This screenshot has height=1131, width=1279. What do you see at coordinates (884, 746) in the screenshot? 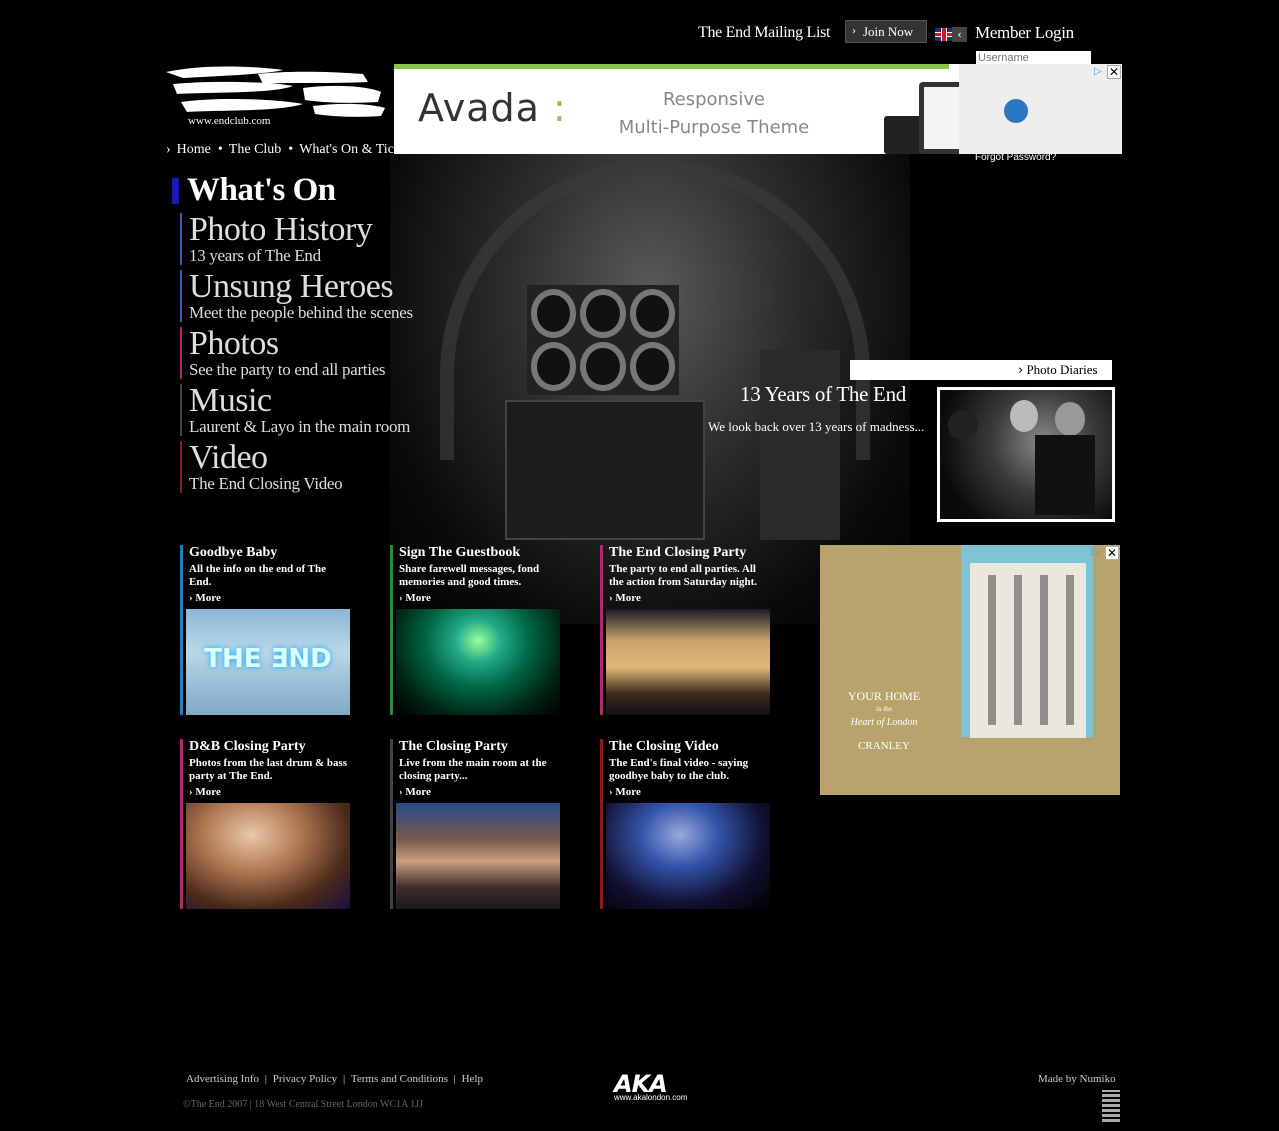
I see `ad-brand: CRANLEY` at bounding box center [884, 746].